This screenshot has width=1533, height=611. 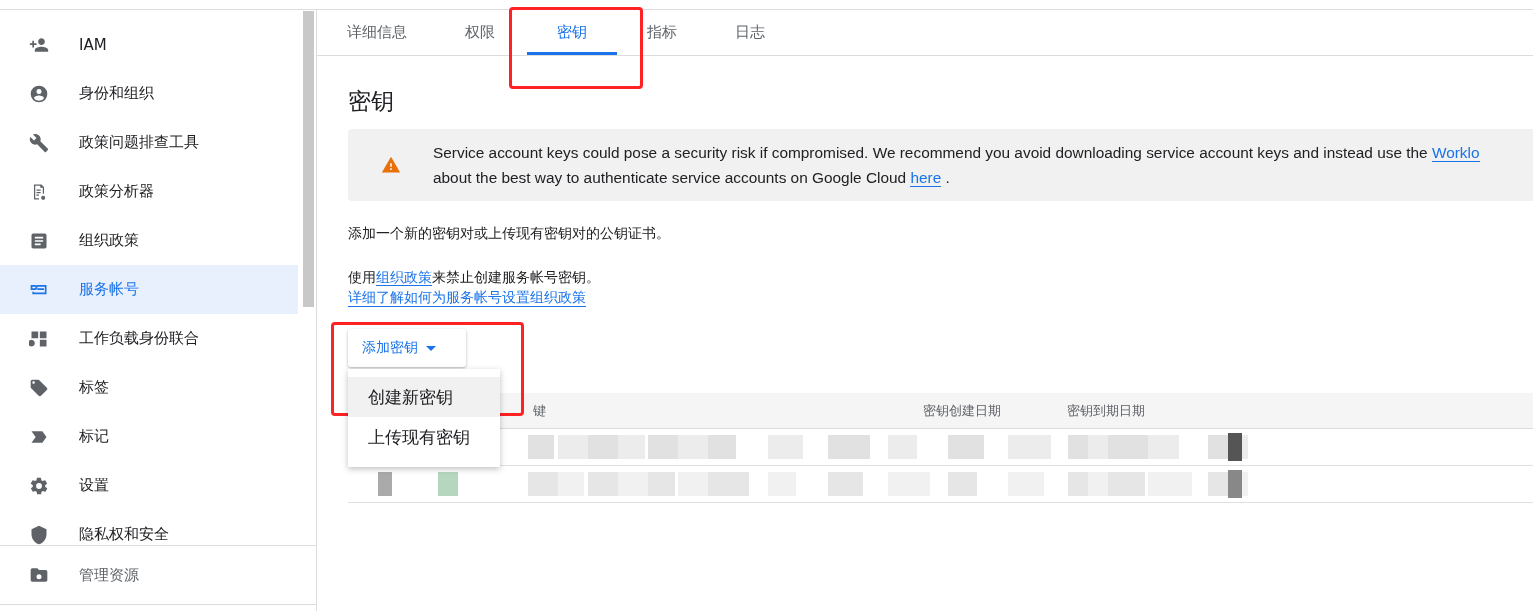 What do you see at coordinates (750, 32) in the screenshot?
I see `tab: 日志` at bounding box center [750, 32].